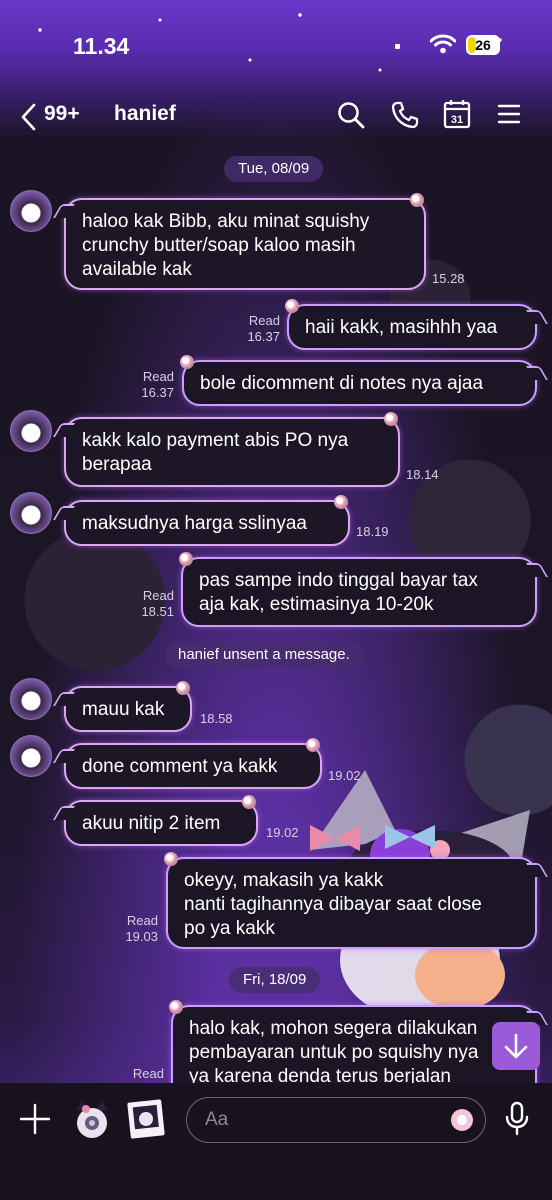 The height and width of the screenshot is (1200, 552). What do you see at coordinates (276, 116) in the screenshot?
I see `chat-header: 99+ hanief 31` at bounding box center [276, 116].